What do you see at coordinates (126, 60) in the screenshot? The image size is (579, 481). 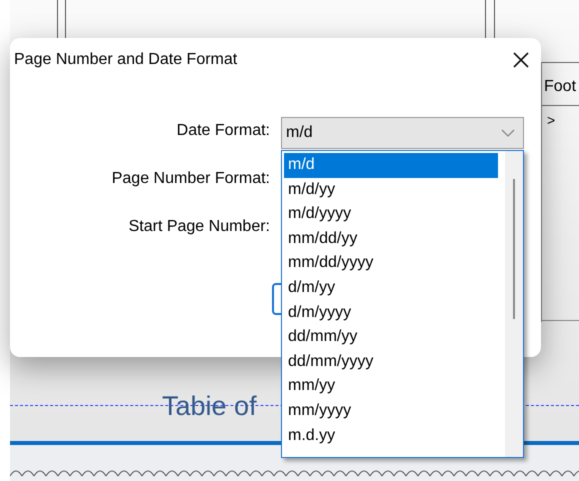 I see `dialog-title: Page Number and Date Format` at bounding box center [126, 60].